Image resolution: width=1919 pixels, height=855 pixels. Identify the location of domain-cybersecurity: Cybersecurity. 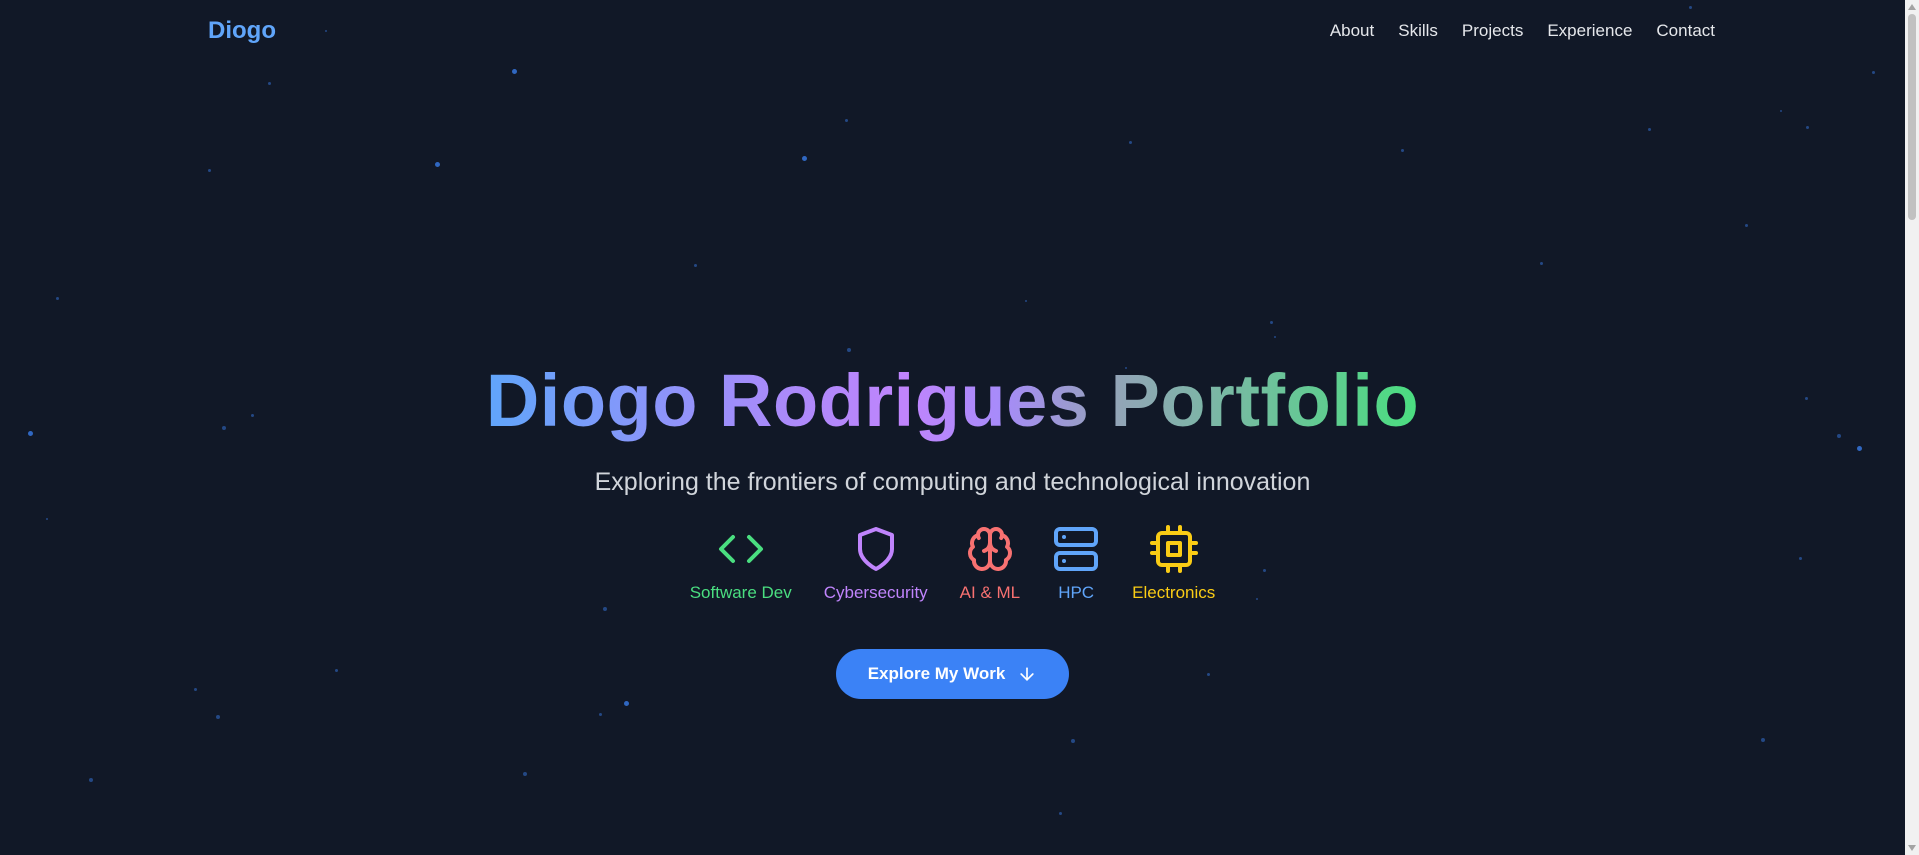
(876, 564).